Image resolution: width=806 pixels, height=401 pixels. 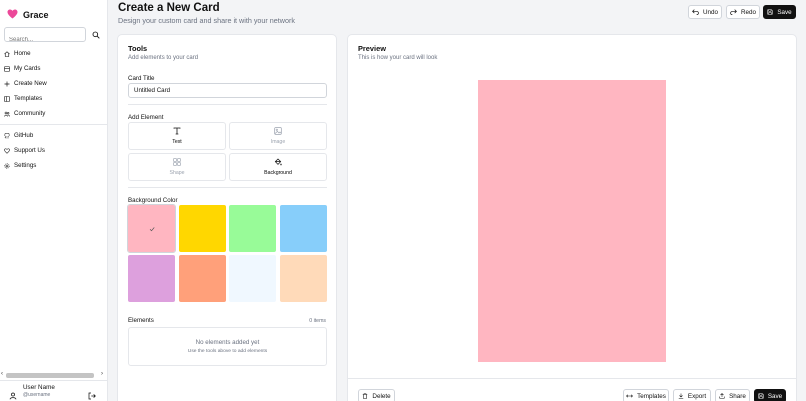 What do you see at coordinates (53, 98) in the screenshot?
I see `sidebar-item-templates: Templates` at bounding box center [53, 98].